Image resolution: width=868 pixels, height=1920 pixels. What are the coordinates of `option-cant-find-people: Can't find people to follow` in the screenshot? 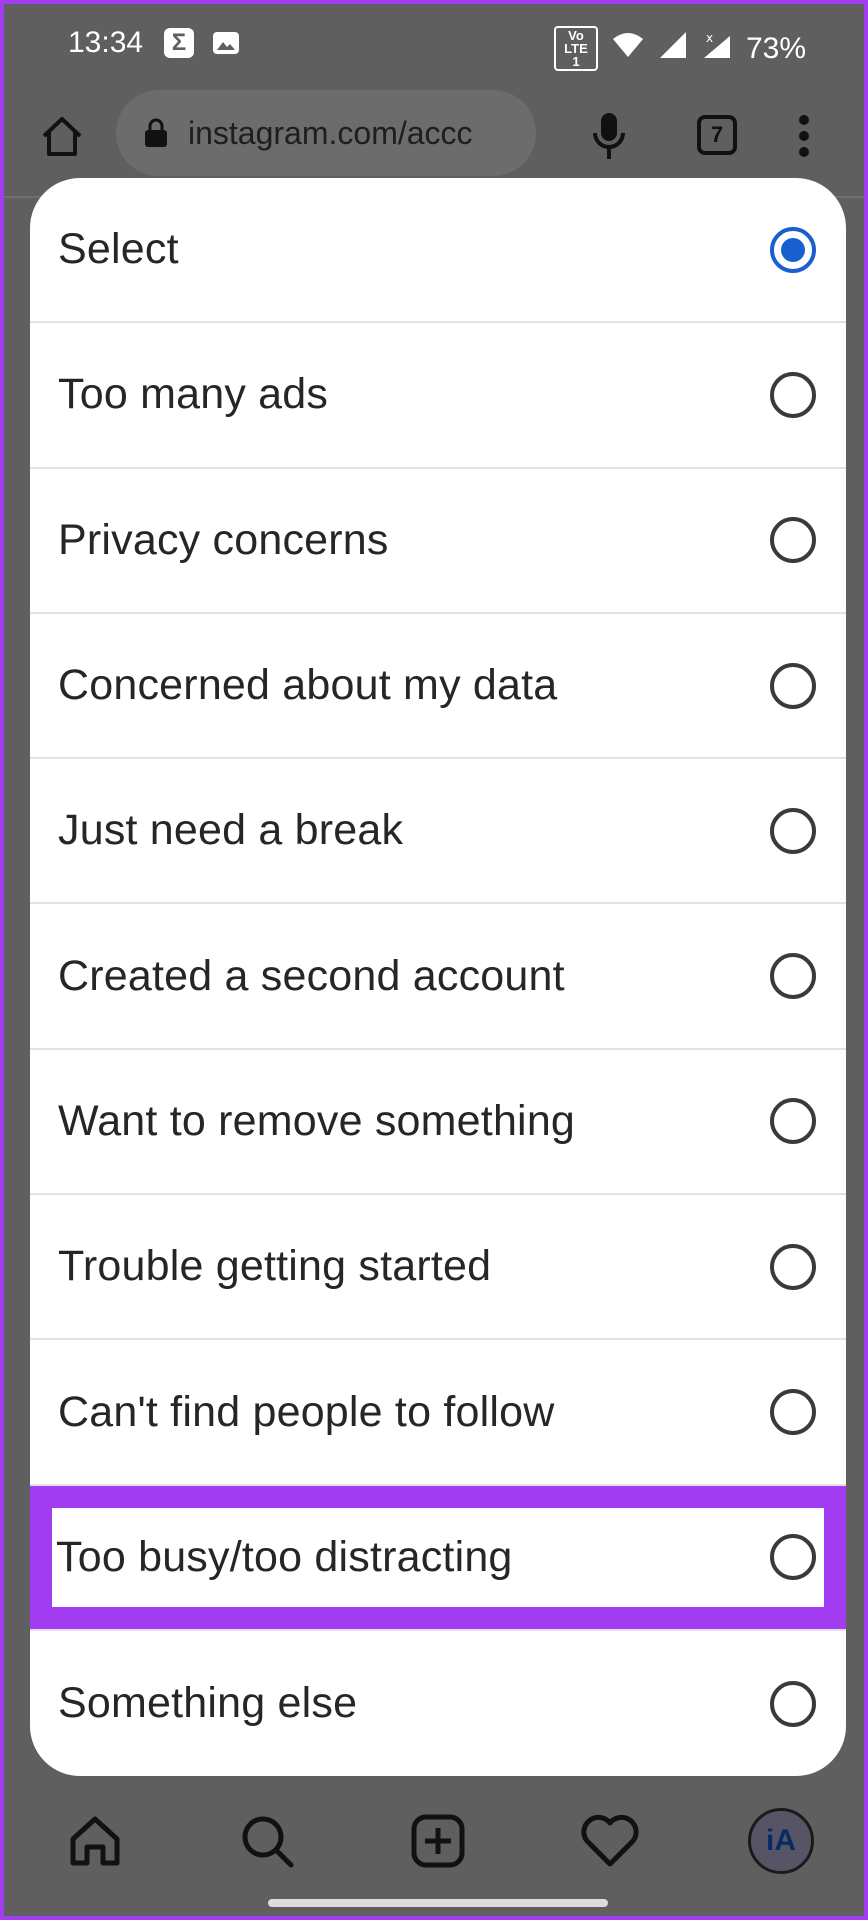 It's located at (438, 1413).